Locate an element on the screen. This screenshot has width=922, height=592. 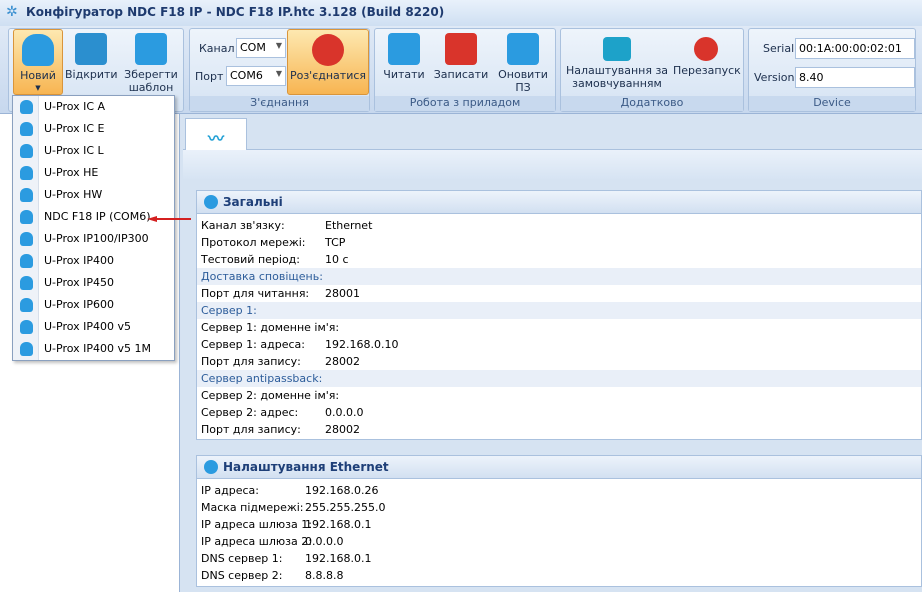
version-field: 8.40 is located at coordinates (855, 77).